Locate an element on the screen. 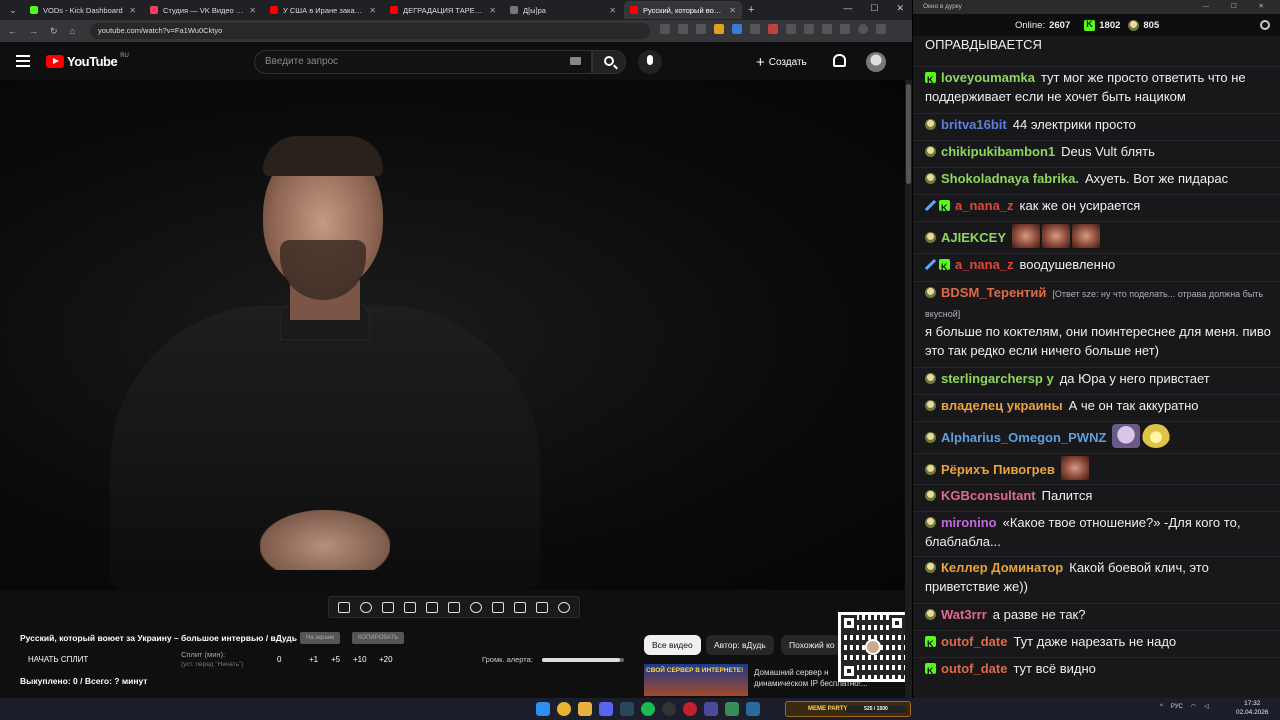 Image resolution: width=1280 pixels, height=720 pixels. voice-search-button is located at coordinates (650, 62).